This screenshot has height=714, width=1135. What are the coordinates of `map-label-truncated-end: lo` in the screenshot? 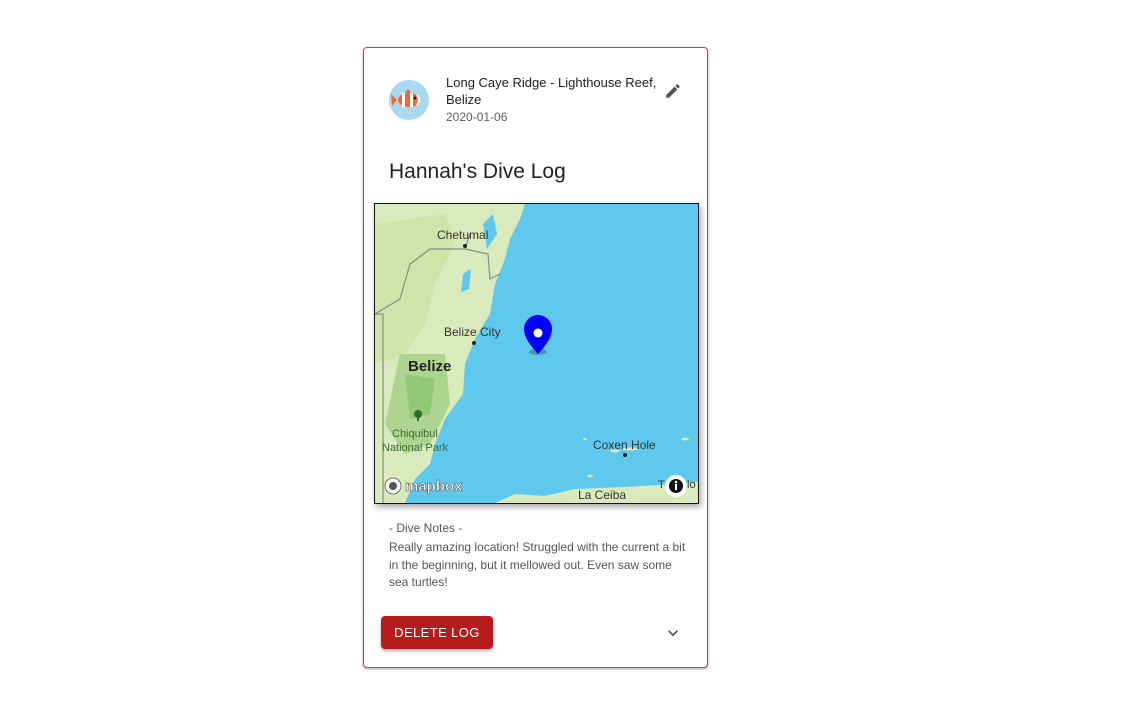 It's located at (691, 485).